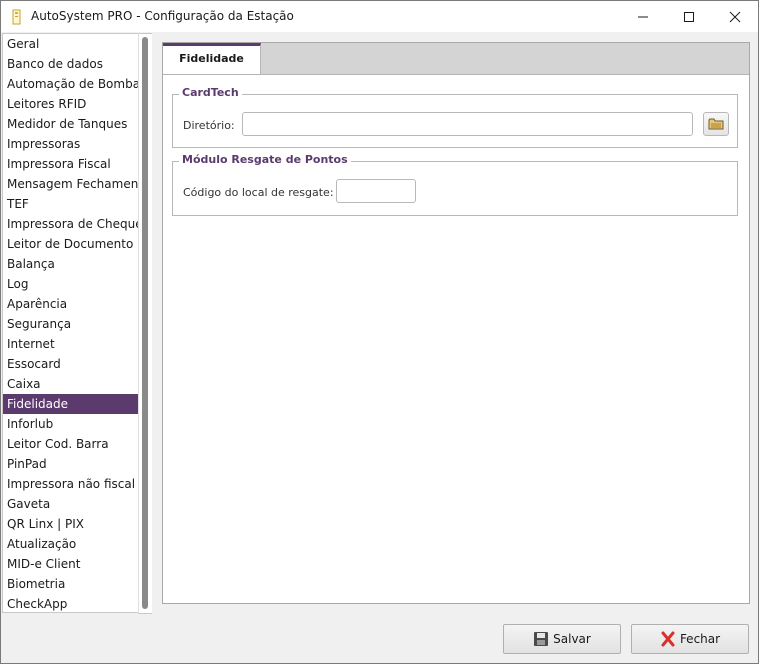 The image size is (759, 664). Describe the element at coordinates (467, 124) in the screenshot. I see `directory-input` at that location.